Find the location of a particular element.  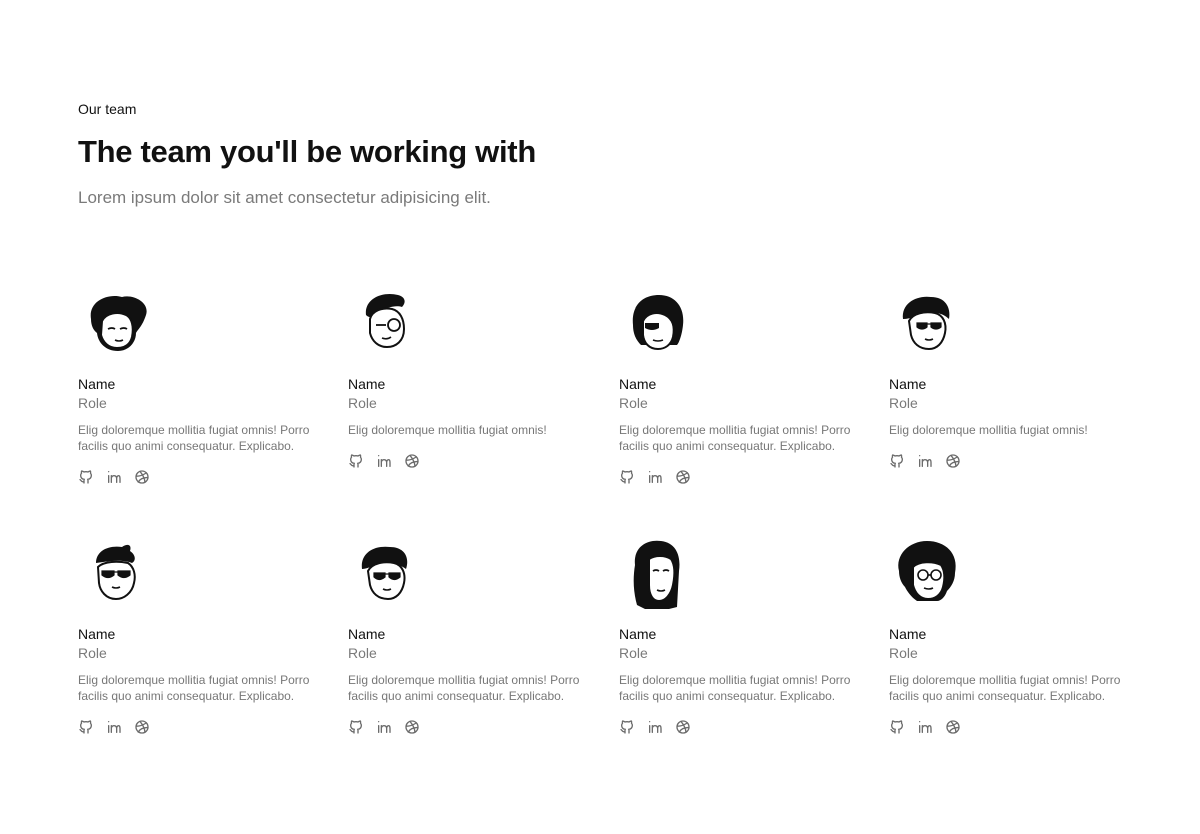

avatar-long-hair-icon is located at coordinates (659, 573).